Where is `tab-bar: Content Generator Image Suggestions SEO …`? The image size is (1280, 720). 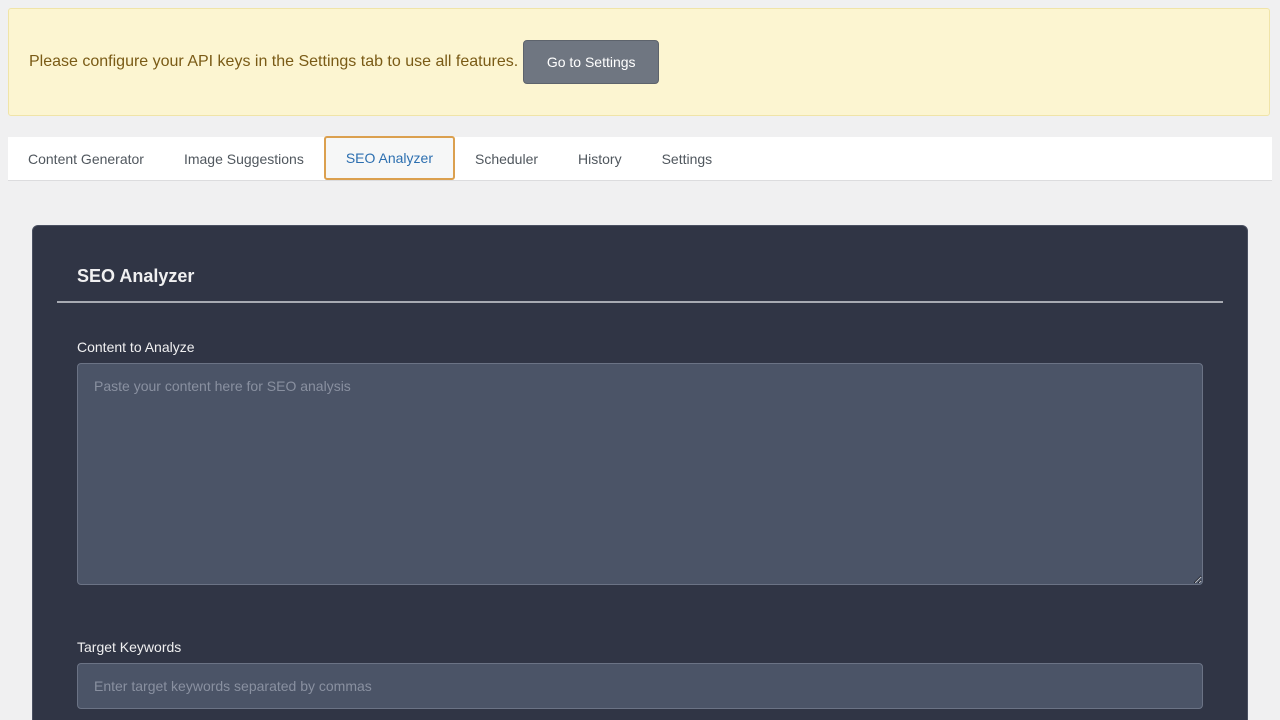 tab-bar: Content Generator Image Suggestions SEO … is located at coordinates (640, 158).